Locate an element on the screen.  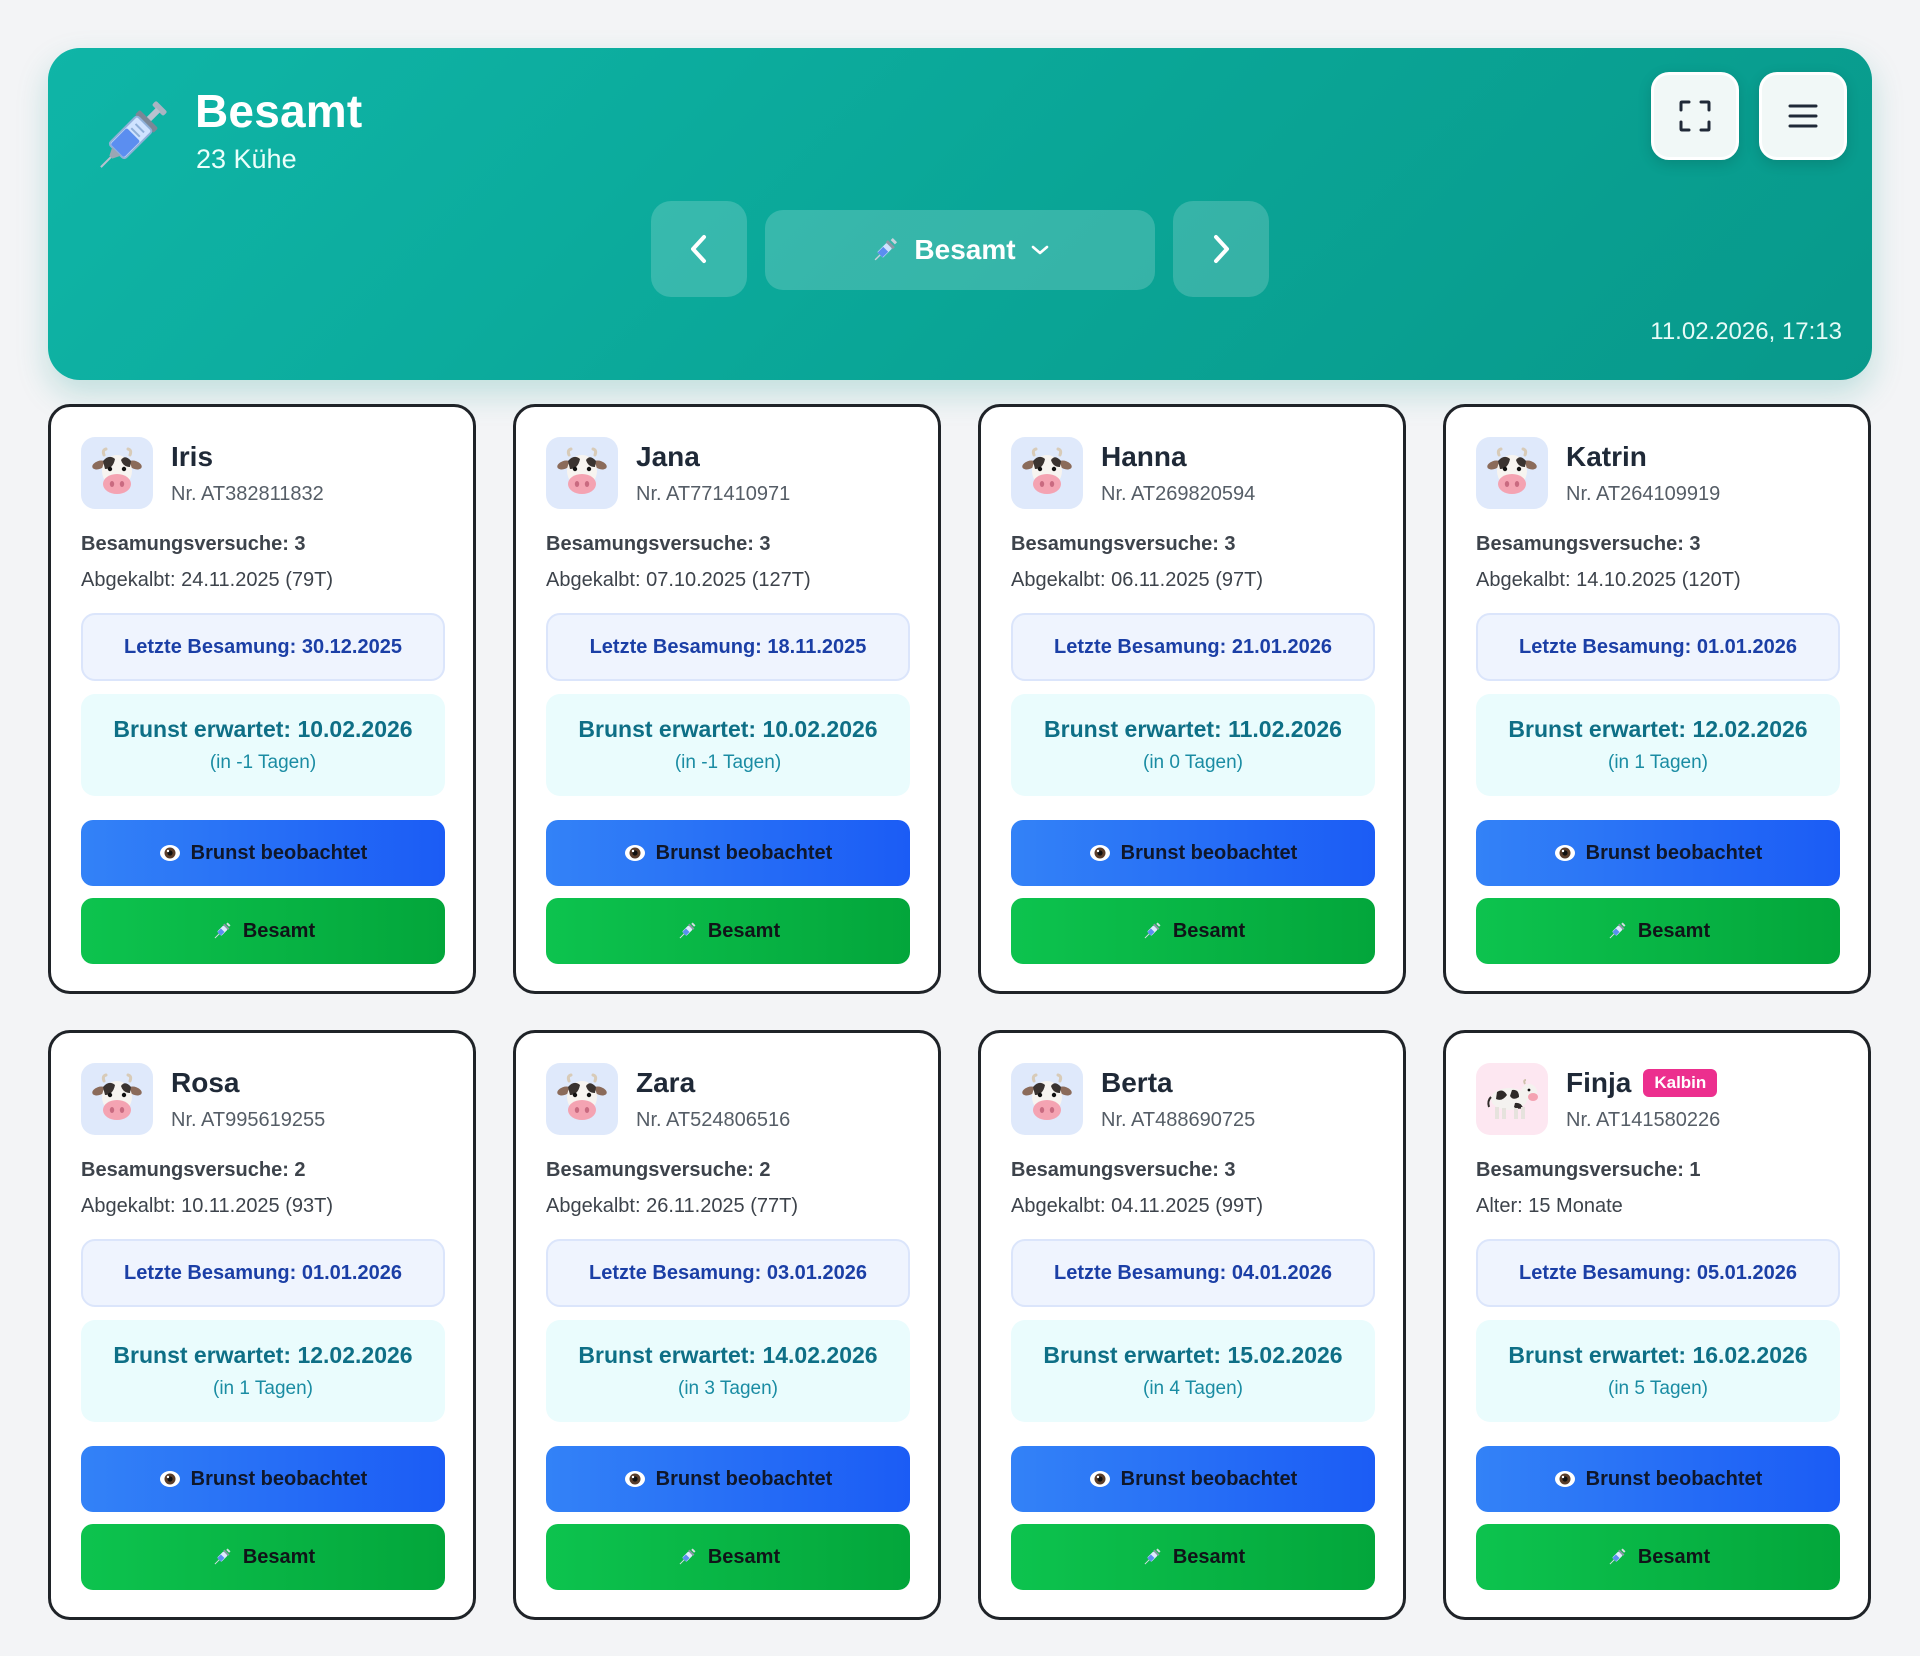
cow-name: Hanna is located at coordinates (1144, 456).